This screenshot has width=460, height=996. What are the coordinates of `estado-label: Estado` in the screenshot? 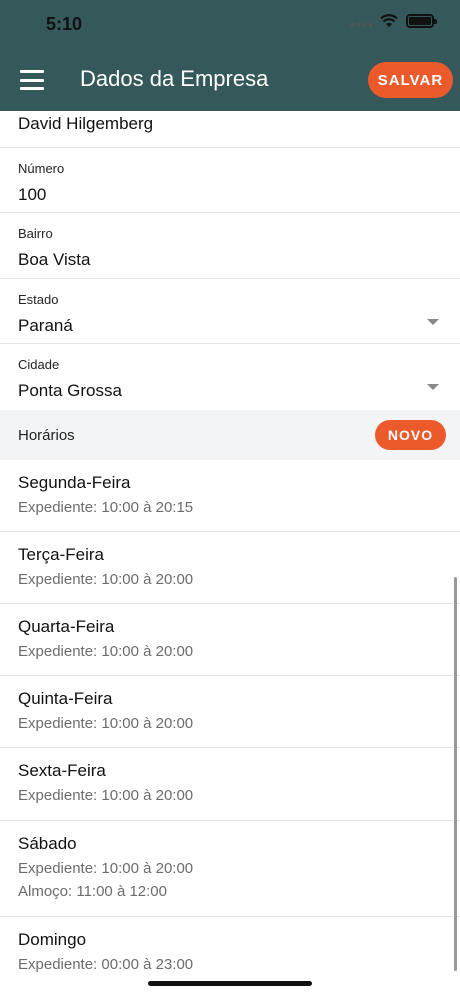 It's located at (38, 299).